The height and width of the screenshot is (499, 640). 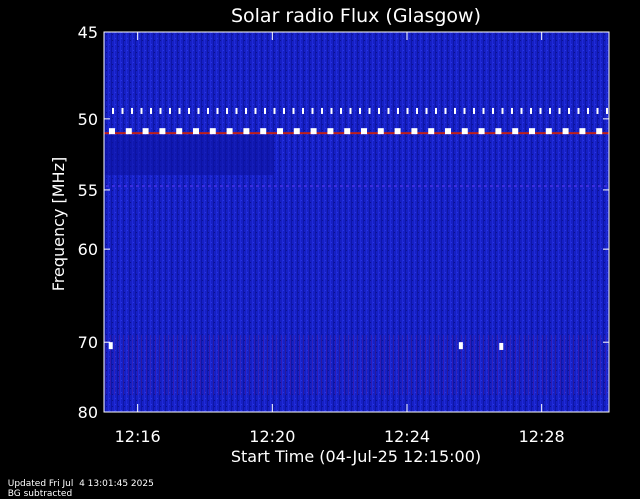 I want to click on x-tick-label: 12:16, so click(x=138, y=436).